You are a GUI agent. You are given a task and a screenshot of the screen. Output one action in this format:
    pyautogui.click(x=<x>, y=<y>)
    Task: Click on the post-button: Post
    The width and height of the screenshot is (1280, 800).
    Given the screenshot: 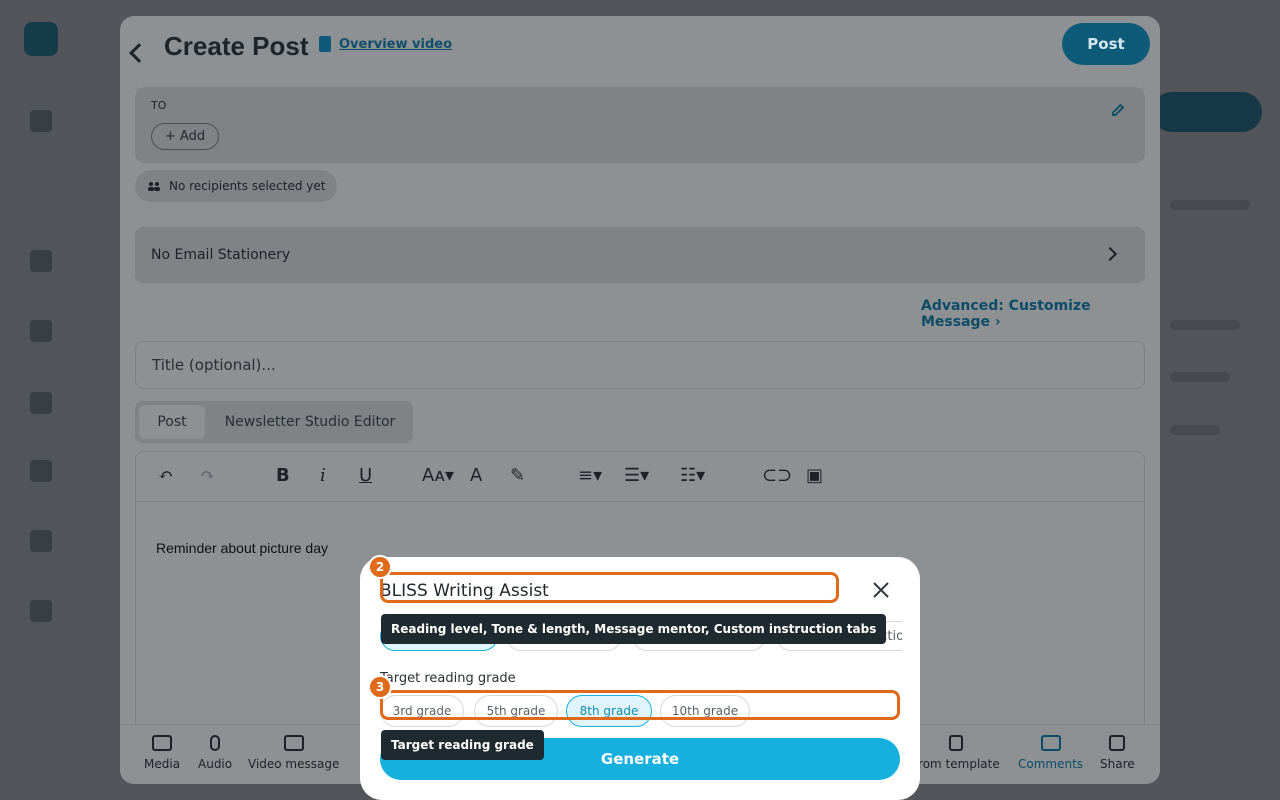 What is the action you would take?
    pyautogui.click(x=1106, y=44)
    